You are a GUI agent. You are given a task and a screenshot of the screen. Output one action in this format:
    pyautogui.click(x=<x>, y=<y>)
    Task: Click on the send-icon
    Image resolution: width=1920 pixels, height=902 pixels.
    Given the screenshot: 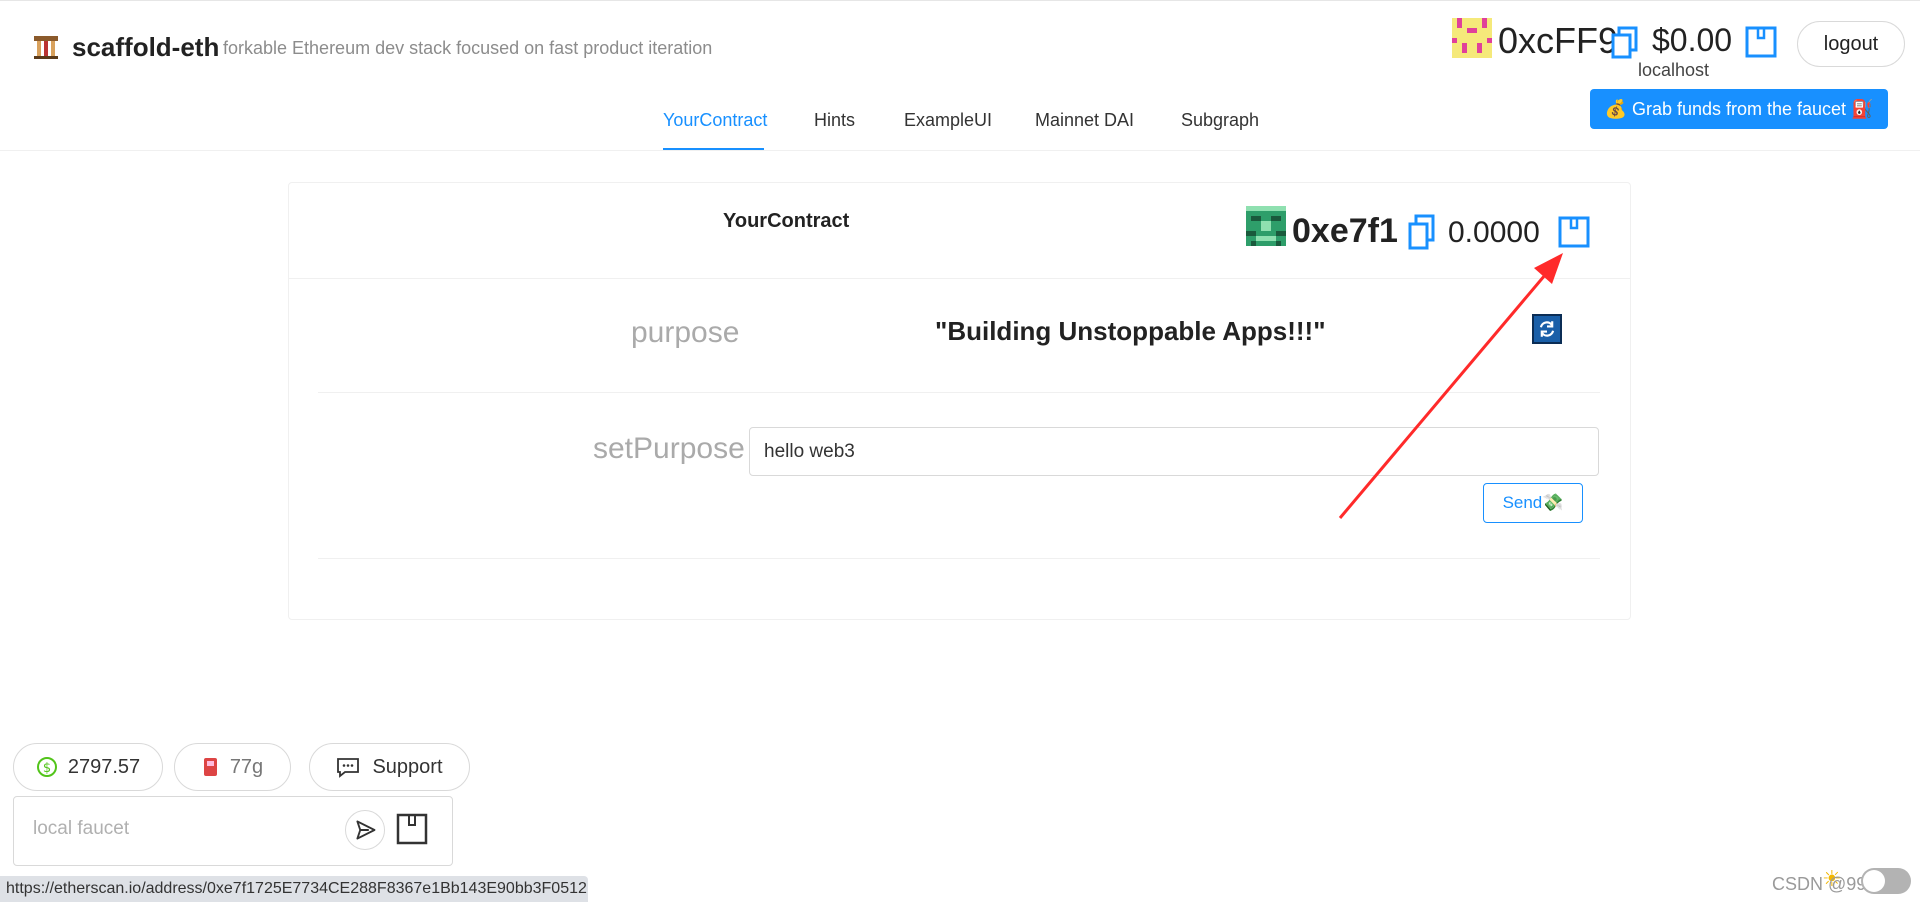 What is the action you would take?
    pyautogui.click(x=365, y=830)
    